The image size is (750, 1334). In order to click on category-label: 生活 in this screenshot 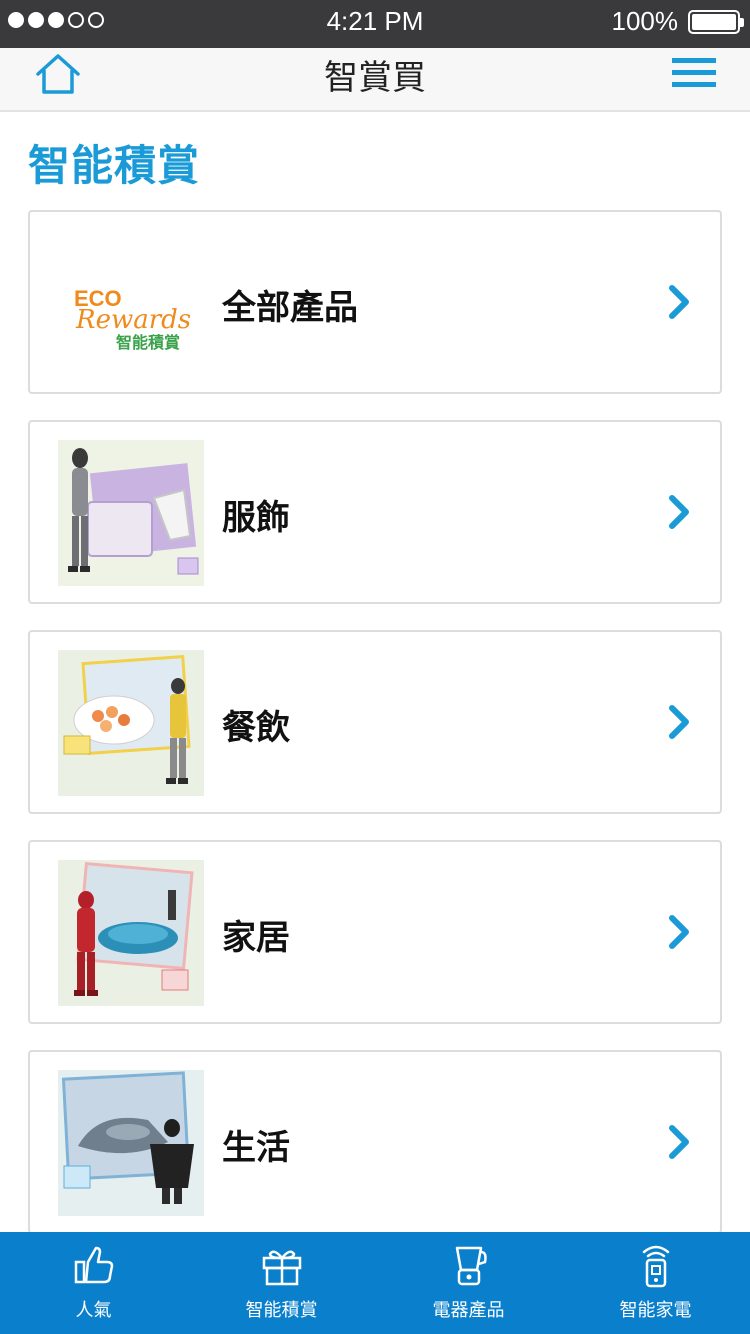, I will do `click(256, 1148)`.